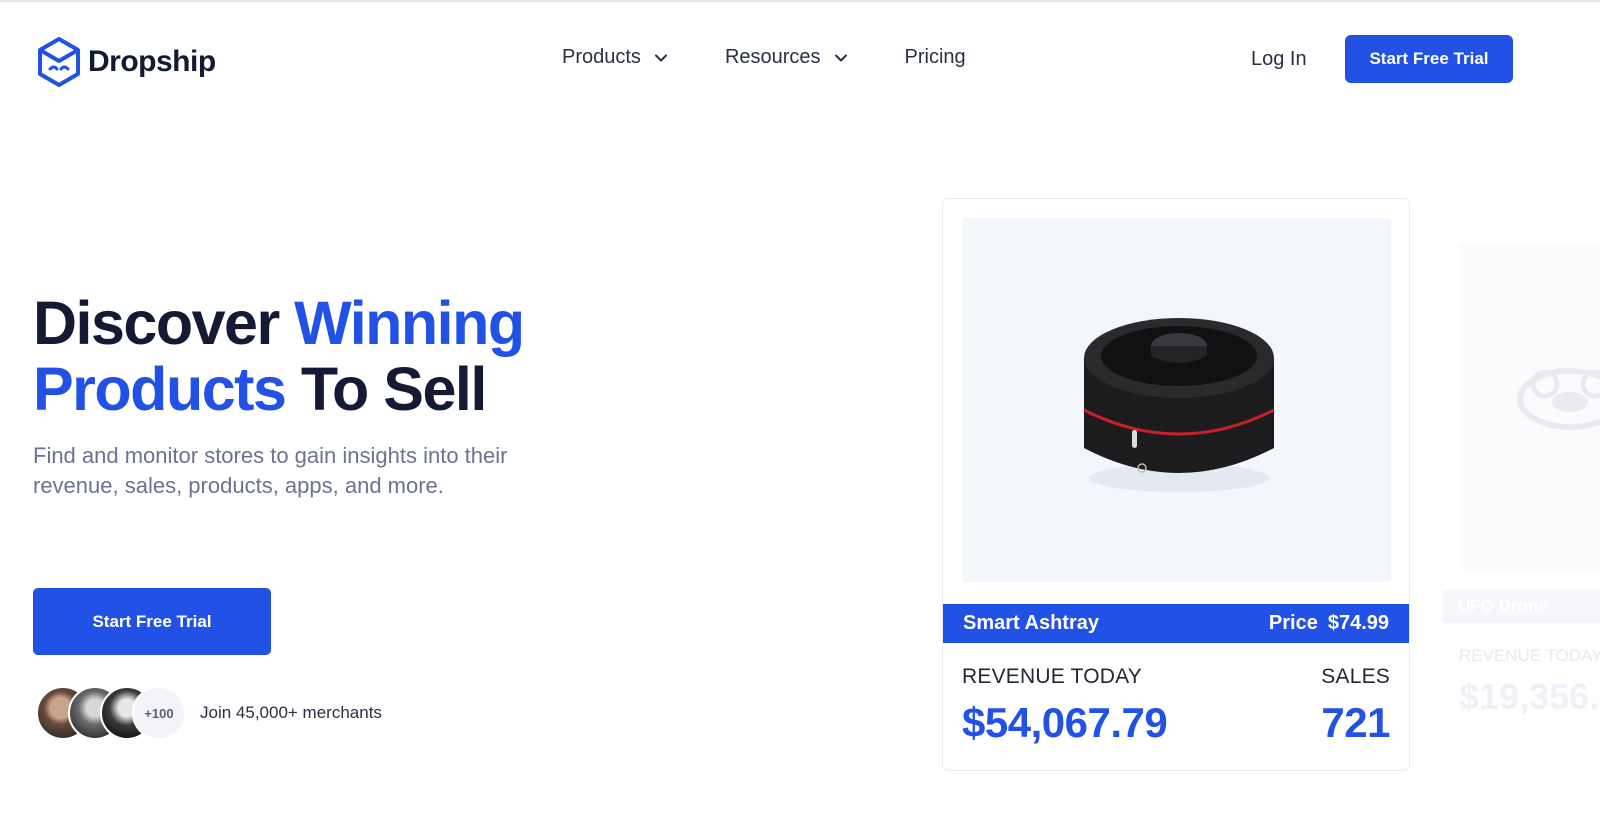 The image size is (1600, 820). I want to click on next-product-name: UFO Drone, so click(1521, 606).